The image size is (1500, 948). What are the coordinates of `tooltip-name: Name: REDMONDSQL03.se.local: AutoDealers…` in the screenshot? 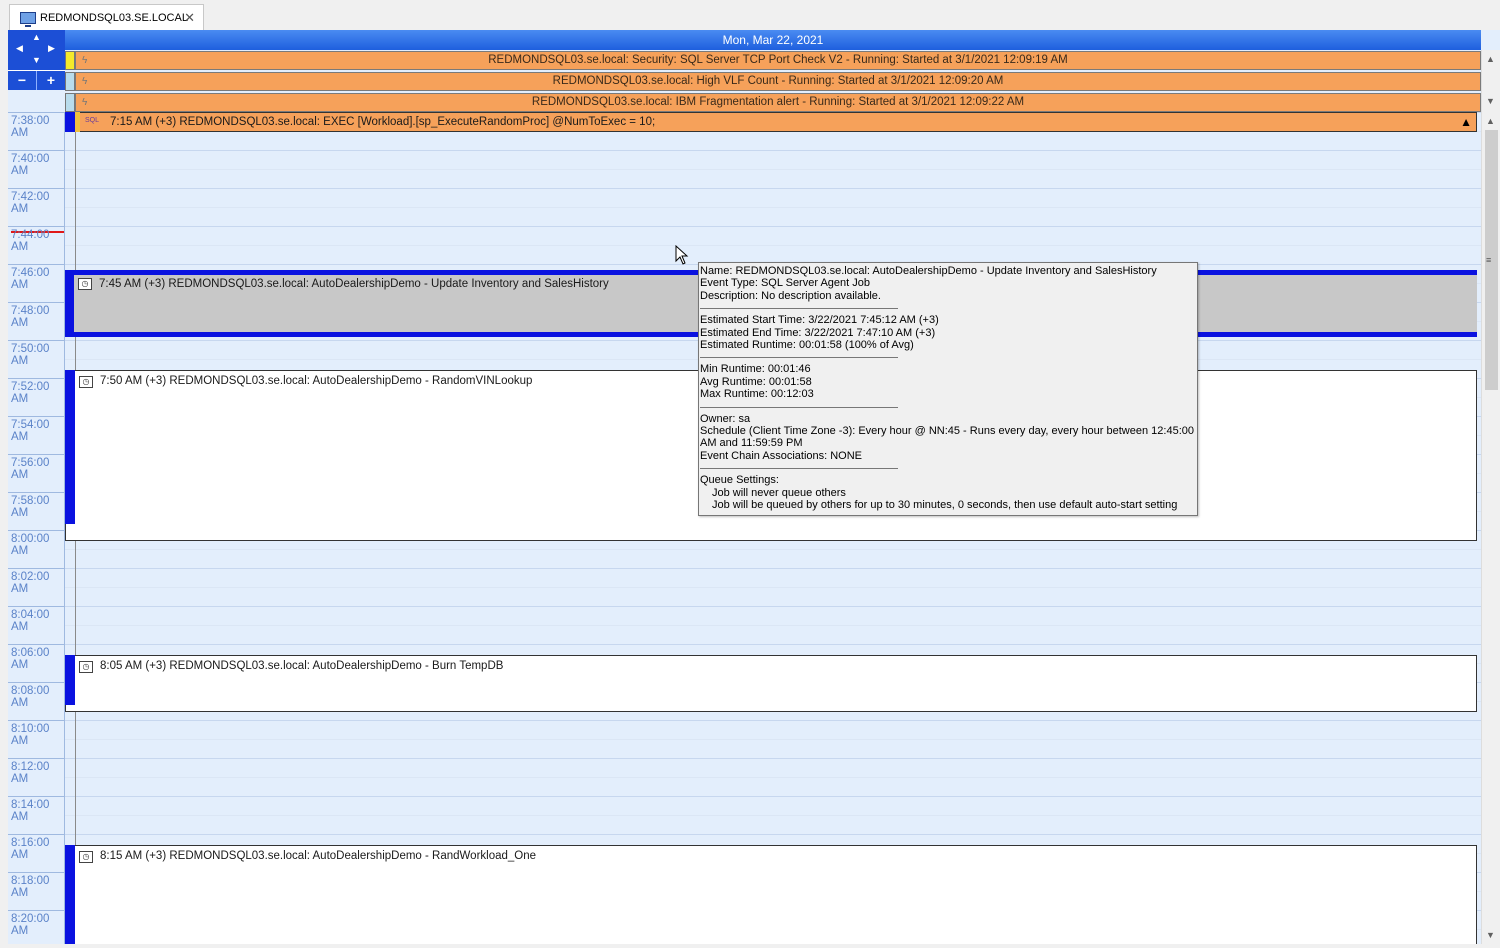 It's located at (928, 271).